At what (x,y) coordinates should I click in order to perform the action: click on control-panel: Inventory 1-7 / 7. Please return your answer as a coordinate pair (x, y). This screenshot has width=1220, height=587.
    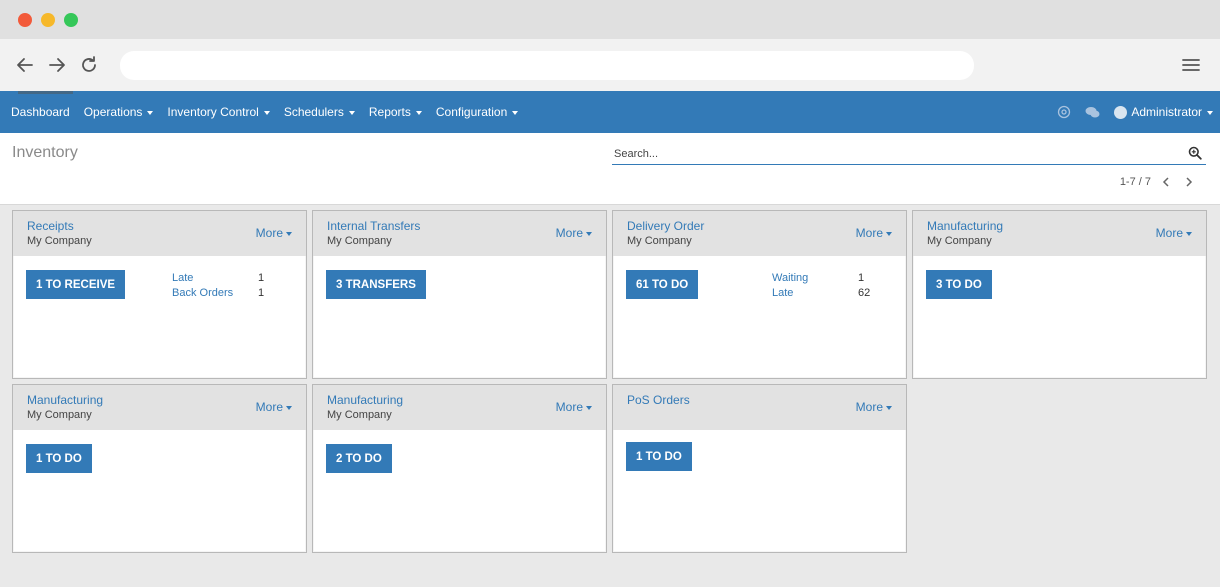
    Looking at the image, I should click on (610, 169).